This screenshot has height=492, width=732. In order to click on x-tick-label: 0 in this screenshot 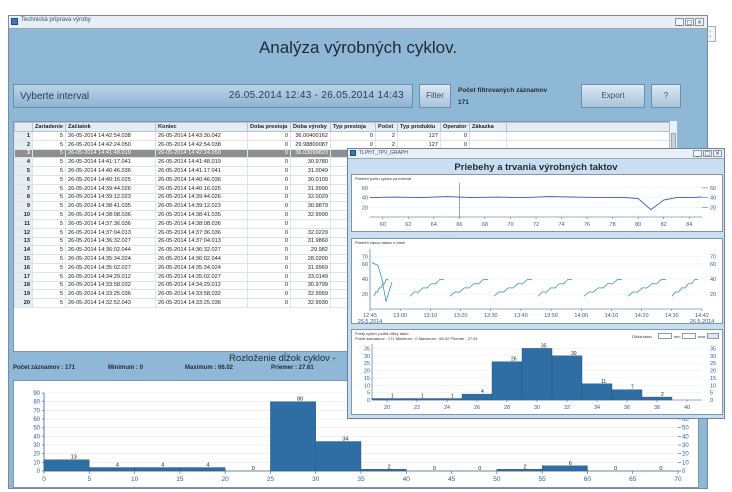, I will do `click(44, 479)`.